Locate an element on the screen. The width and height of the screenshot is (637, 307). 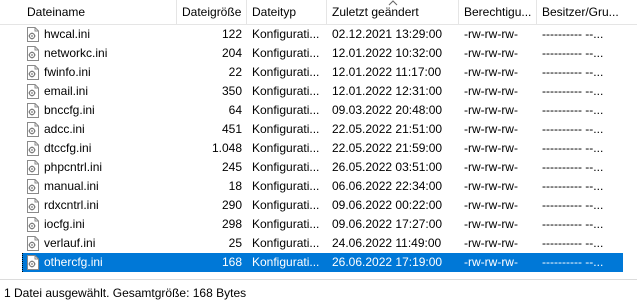
file-name: bnccfg.ini is located at coordinates (69, 110).